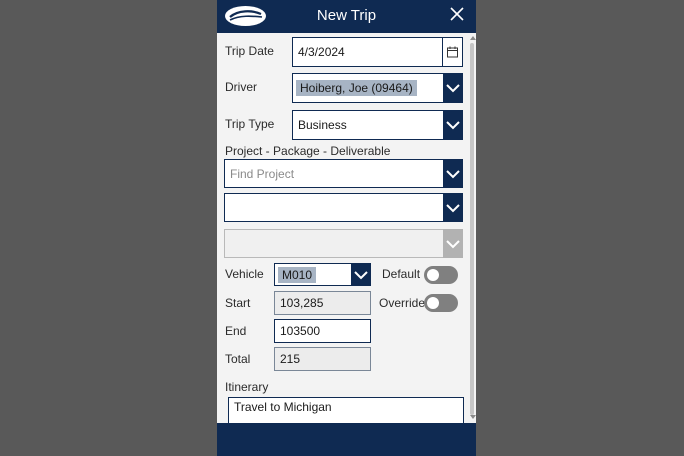 The height and width of the screenshot is (456, 684). What do you see at coordinates (473, 417) in the screenshot?
I see `scroll-down-icon` at bounding box center [473, 417].